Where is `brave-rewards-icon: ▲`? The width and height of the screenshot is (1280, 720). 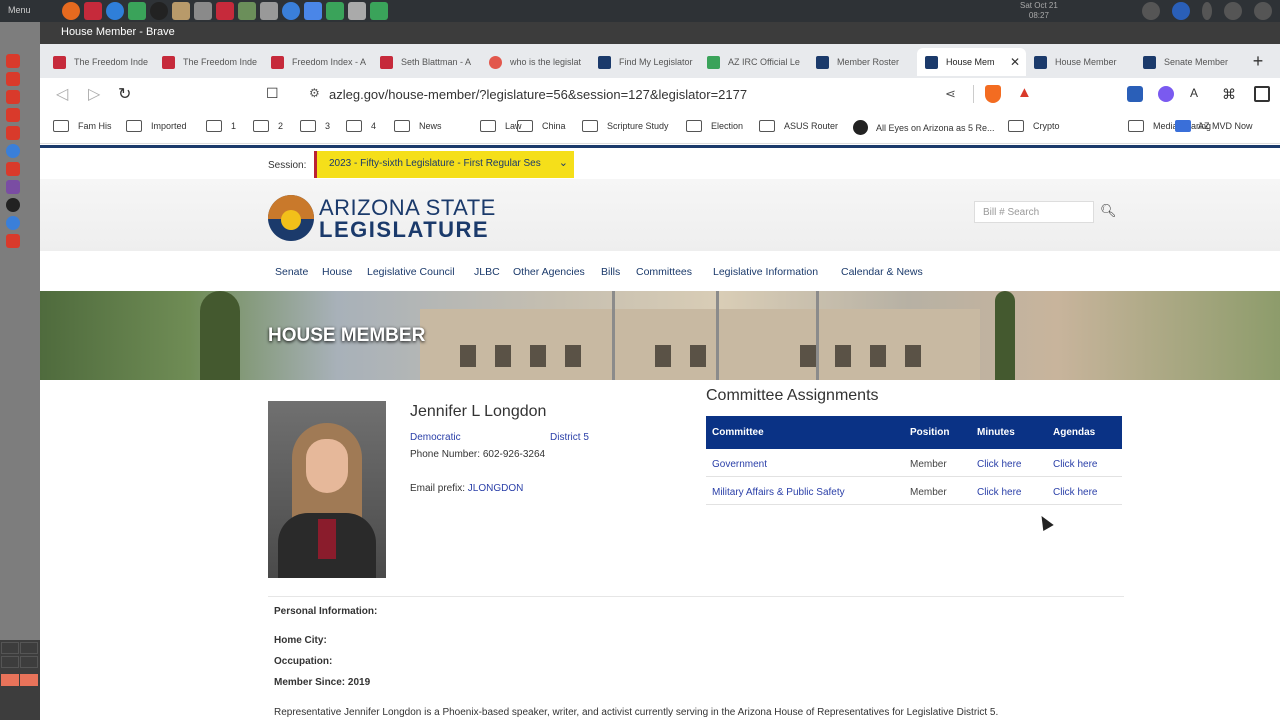 brave-rewards-icon: ▲ is located at coordinates (1024, 92).